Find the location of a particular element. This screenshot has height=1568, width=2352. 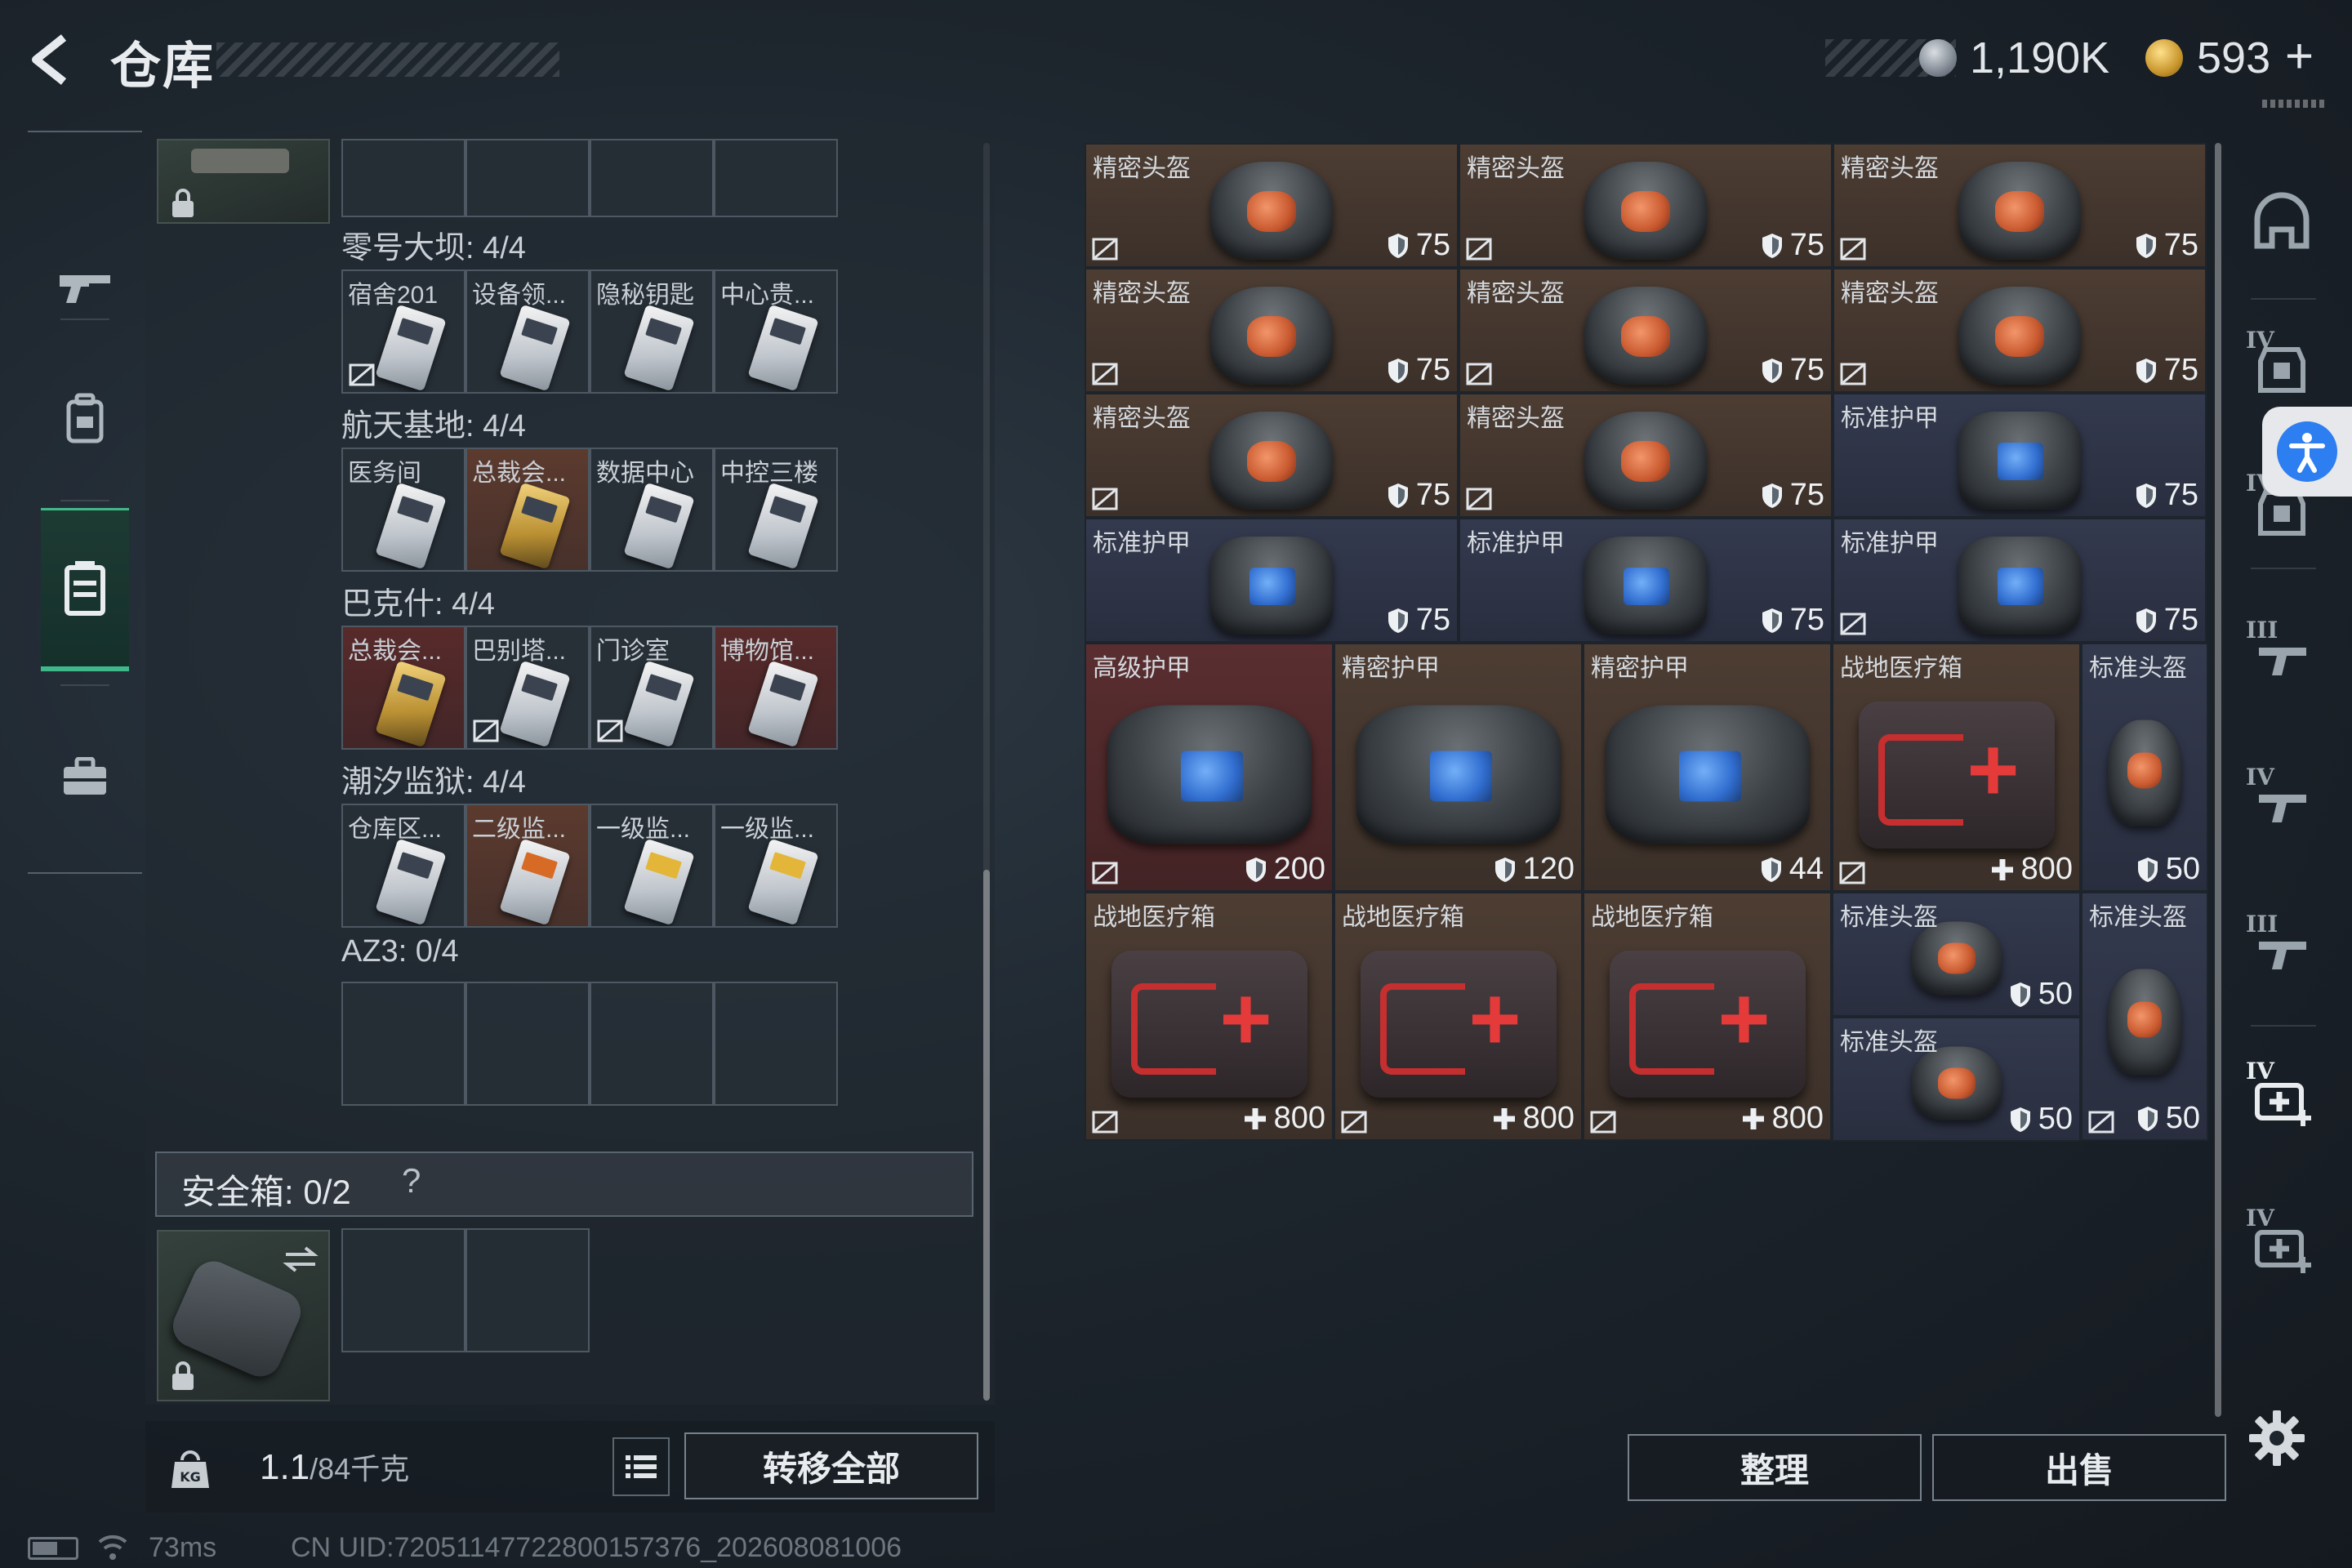

medkit-icon is located at coordinates (1708, 1024).